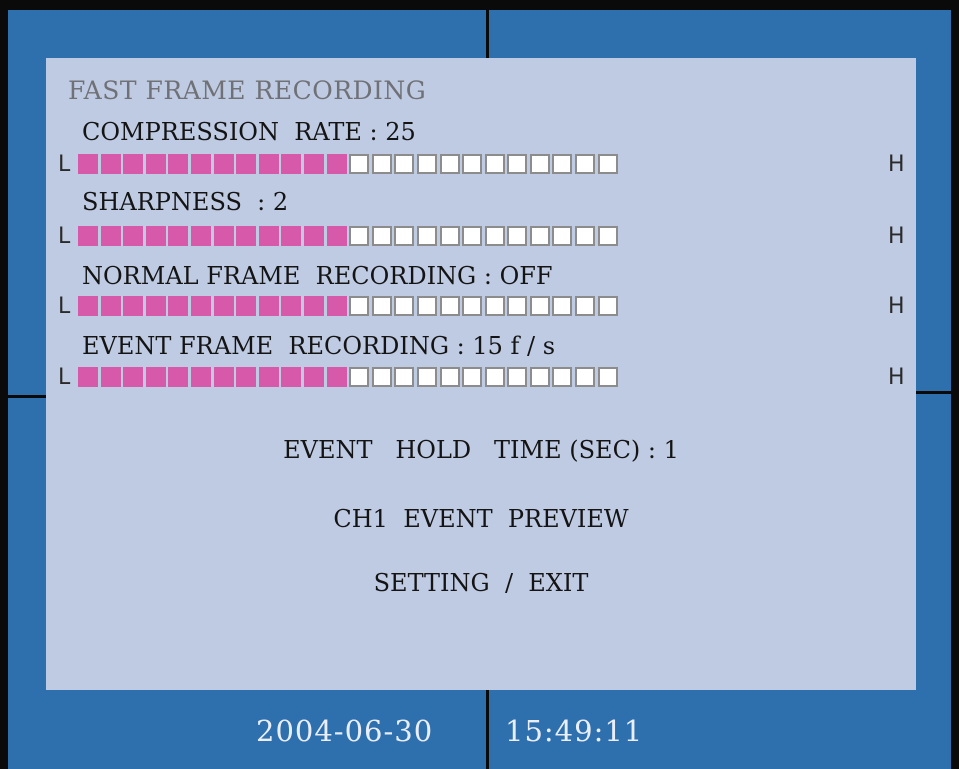  What do you see at coordinates (933, 392) in the screenshot?
I see `quad-divider-right` at bounding box center [933, 392].